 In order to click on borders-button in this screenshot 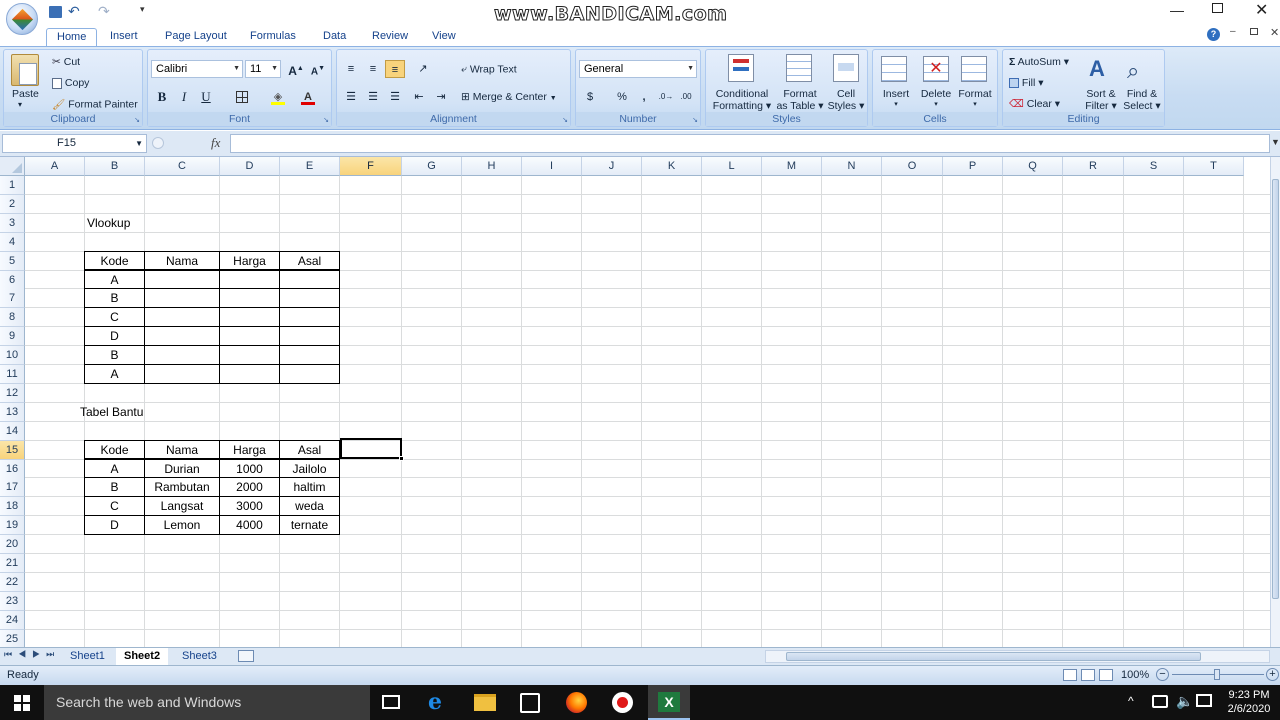, I will do `click(242, 97)`.